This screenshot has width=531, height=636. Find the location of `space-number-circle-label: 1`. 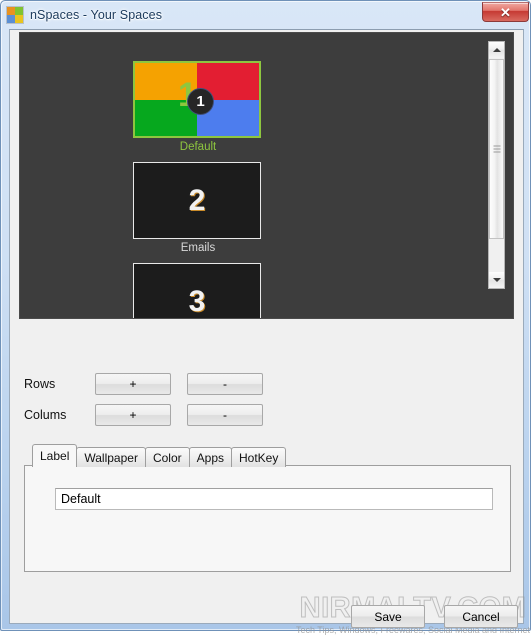

space-number-circle-label: 1 is located at coordinates (200, 101).